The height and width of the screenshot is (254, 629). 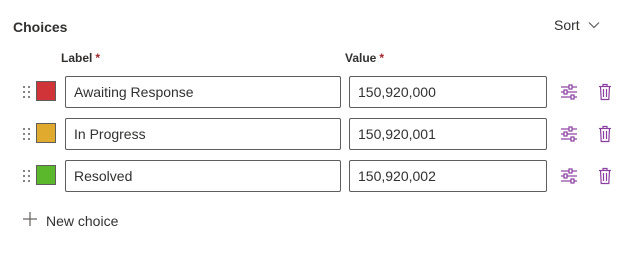 I want to click on sort-button: Sort, so click(x=577, y=25).